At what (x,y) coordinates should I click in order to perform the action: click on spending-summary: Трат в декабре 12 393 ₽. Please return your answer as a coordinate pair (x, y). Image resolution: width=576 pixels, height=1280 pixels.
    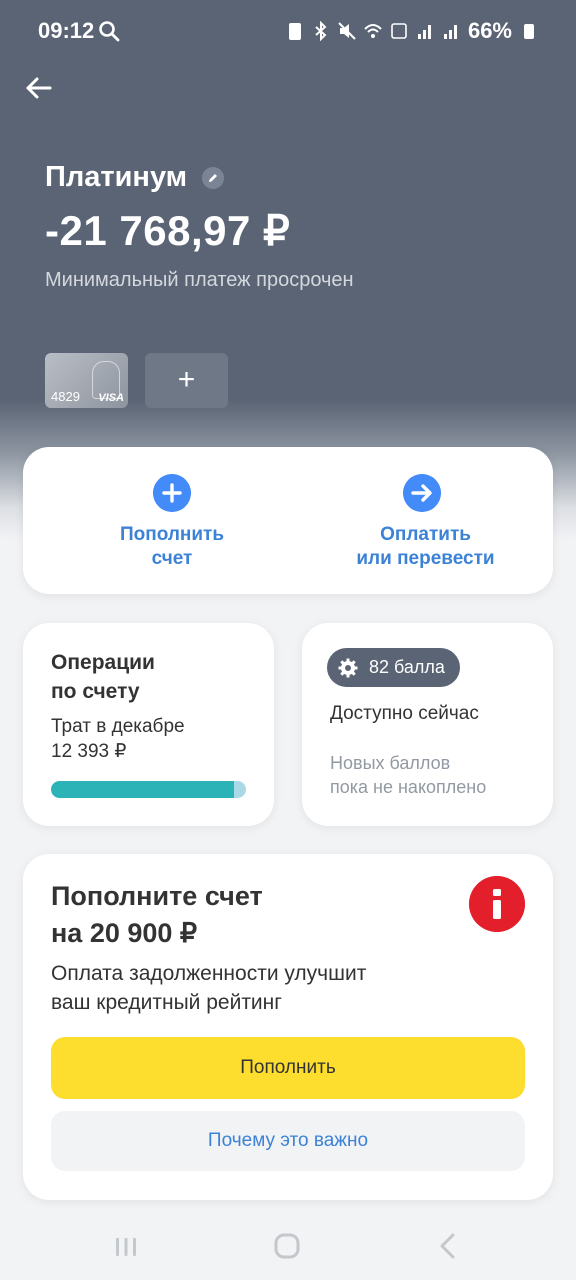
    Looking at the image, I should click on (118, 739).